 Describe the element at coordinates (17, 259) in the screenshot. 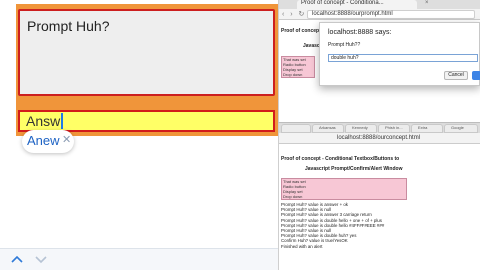

I see `chevron-up-icon` at that location.